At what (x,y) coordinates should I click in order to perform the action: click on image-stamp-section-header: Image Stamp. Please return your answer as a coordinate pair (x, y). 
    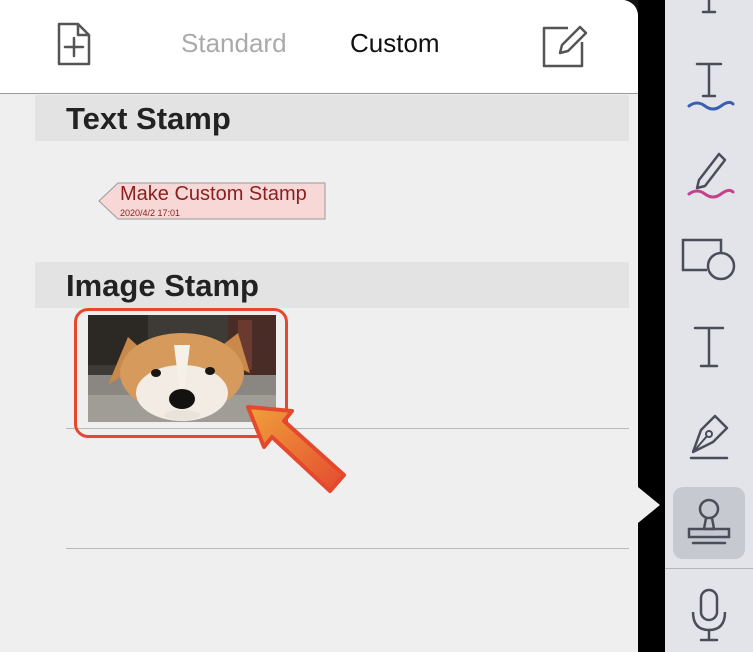
    Looking at the image, I should click on (332, 285).